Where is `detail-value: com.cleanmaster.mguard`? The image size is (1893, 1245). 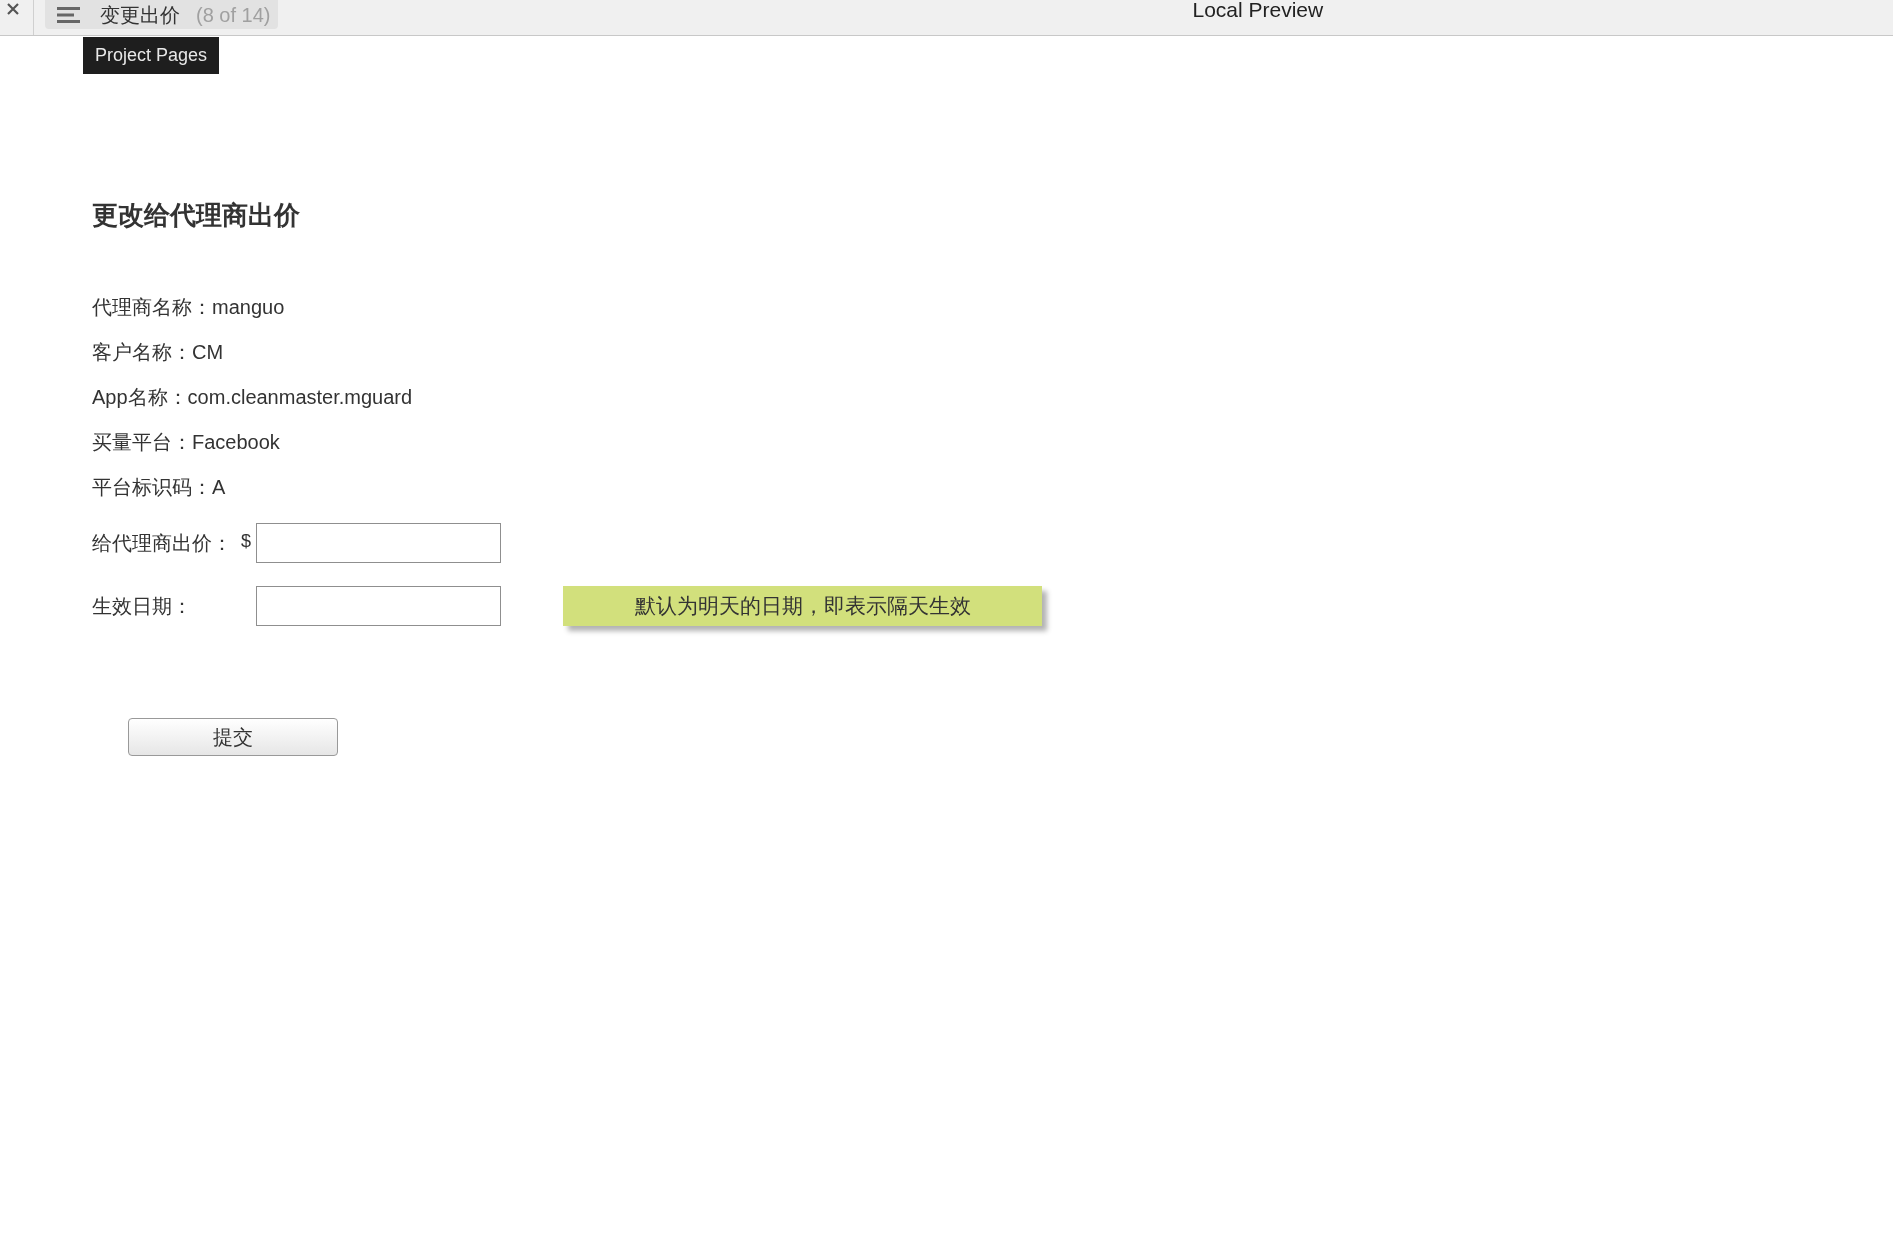
detail-value: com.cleanmaster.mguard is located at coordinates (300, 397).